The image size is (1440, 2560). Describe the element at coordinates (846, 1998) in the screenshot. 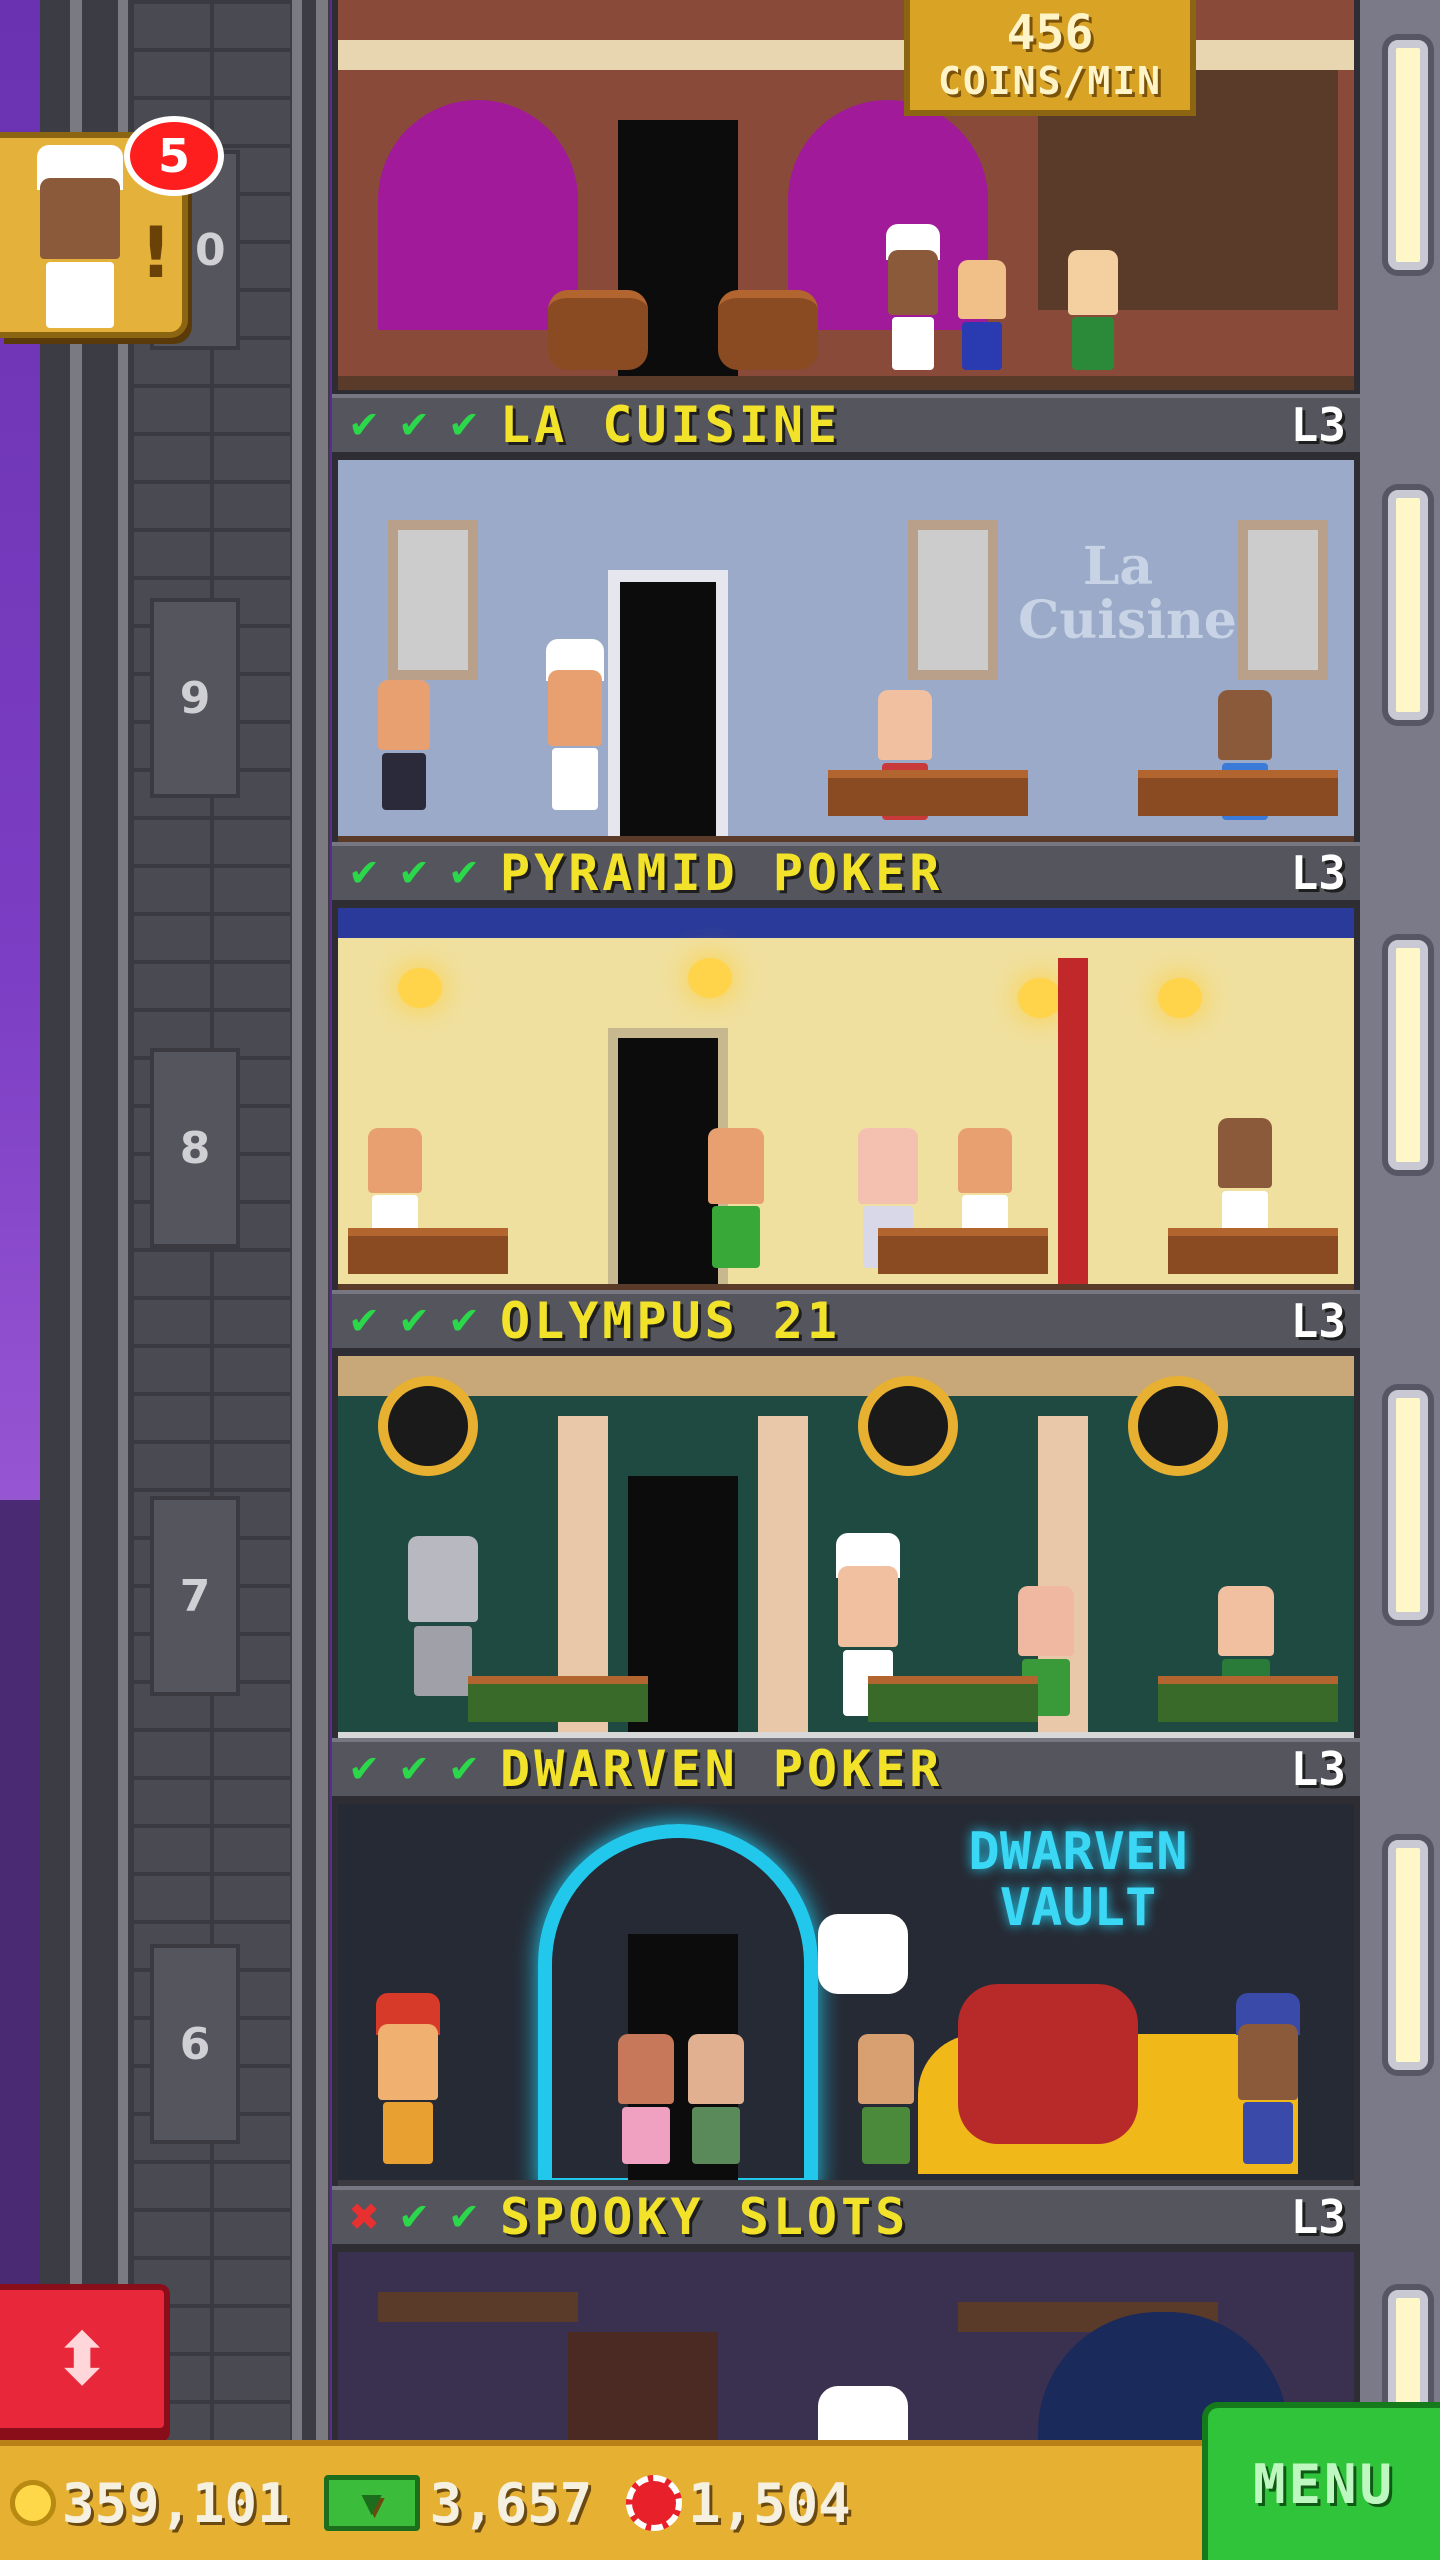

I see `floor-room-6: DWARVEN VAULT` at that location.